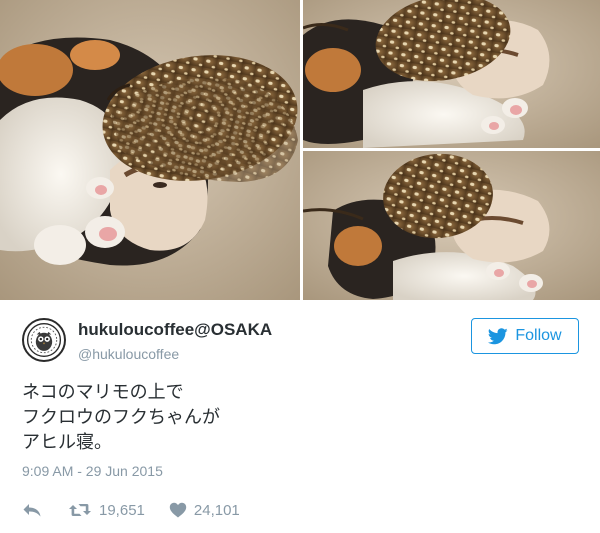  I want to click on reply-icon, so click(32, 510).